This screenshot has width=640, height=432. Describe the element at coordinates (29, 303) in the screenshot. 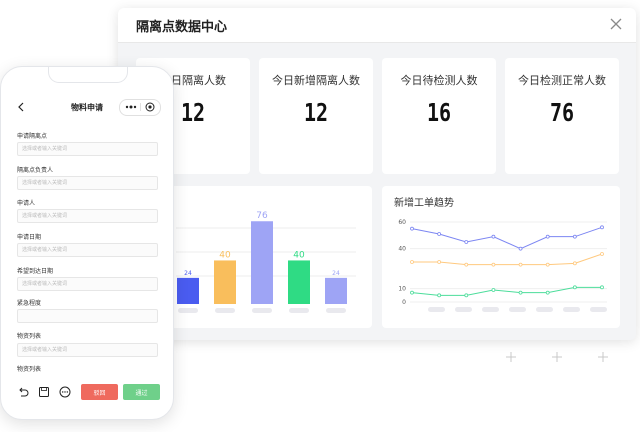

I see `form-label-urgency: 紧急程度` at that location.